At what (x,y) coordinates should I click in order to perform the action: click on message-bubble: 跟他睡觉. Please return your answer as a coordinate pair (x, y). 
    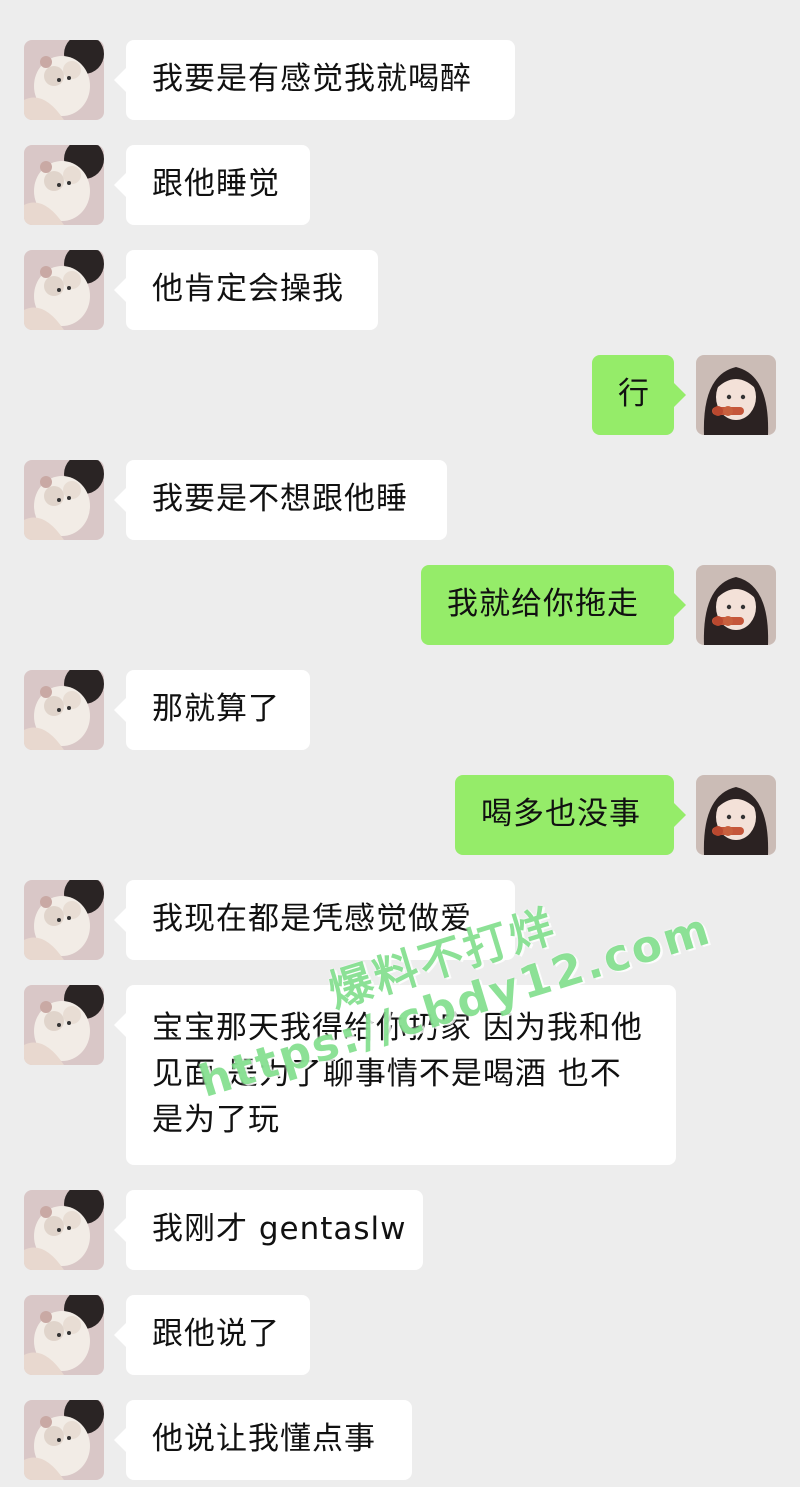
    Looking at the image, I should click on (212, 185).